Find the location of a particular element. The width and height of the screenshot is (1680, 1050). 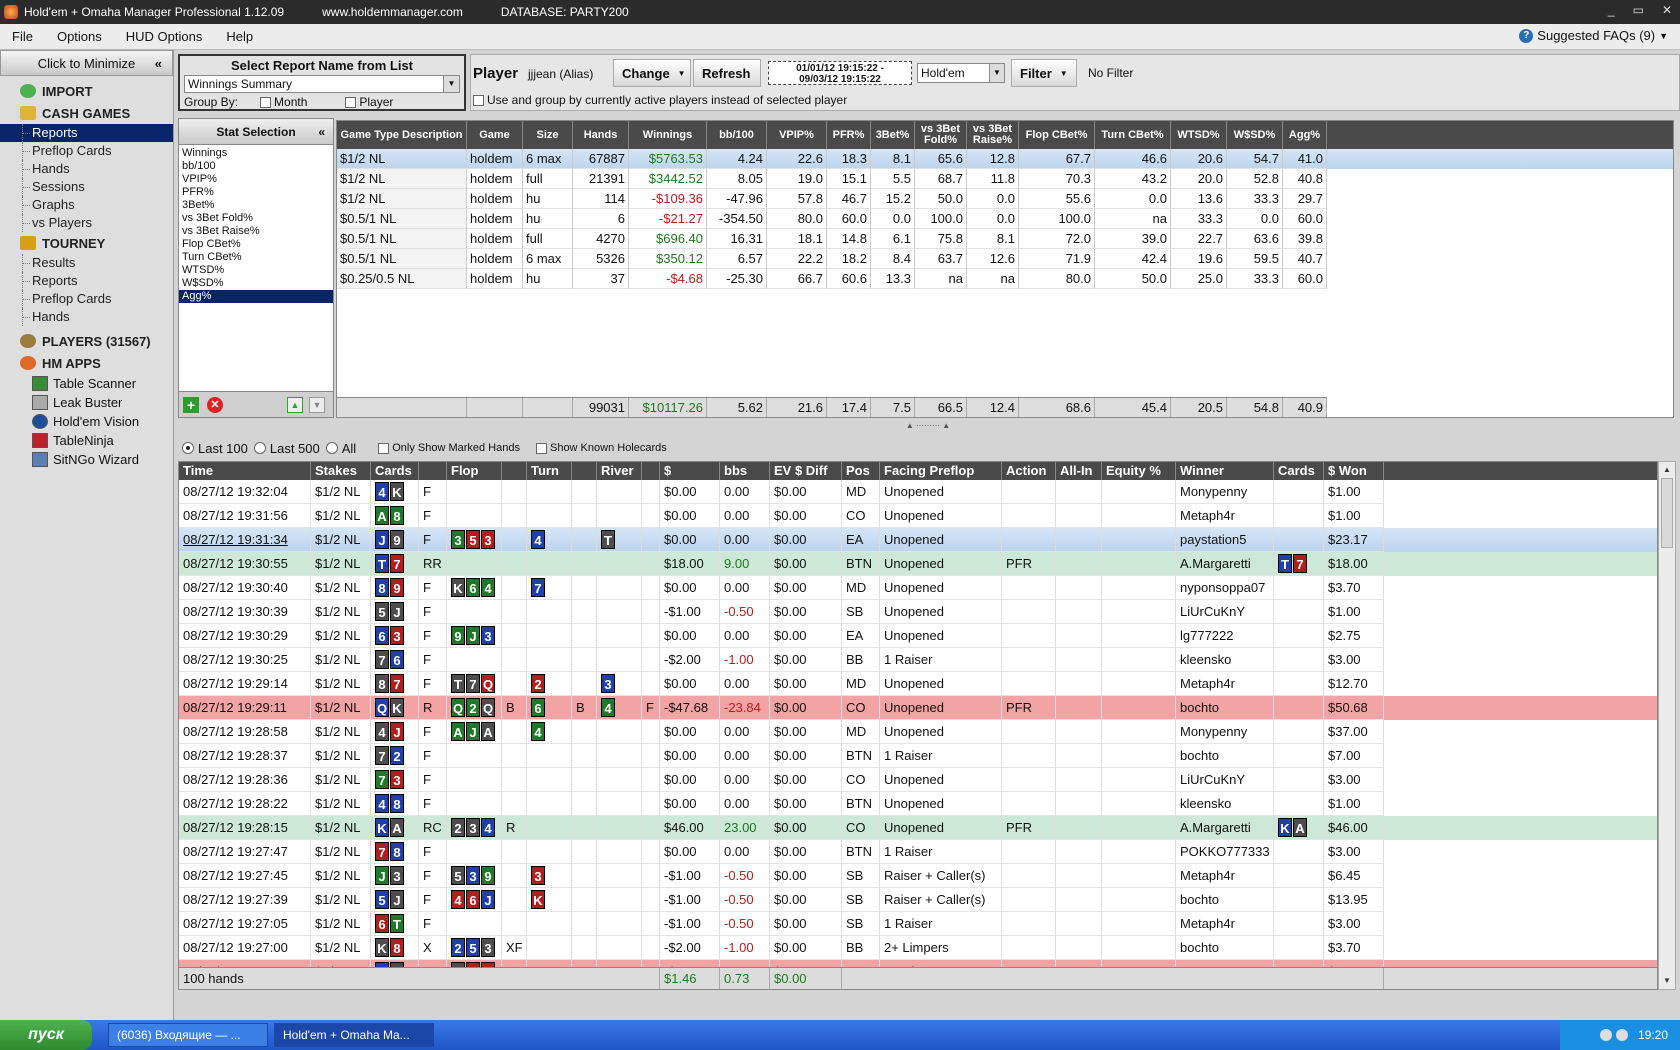

start-button: пуск is located at coordinates (46, 1035).